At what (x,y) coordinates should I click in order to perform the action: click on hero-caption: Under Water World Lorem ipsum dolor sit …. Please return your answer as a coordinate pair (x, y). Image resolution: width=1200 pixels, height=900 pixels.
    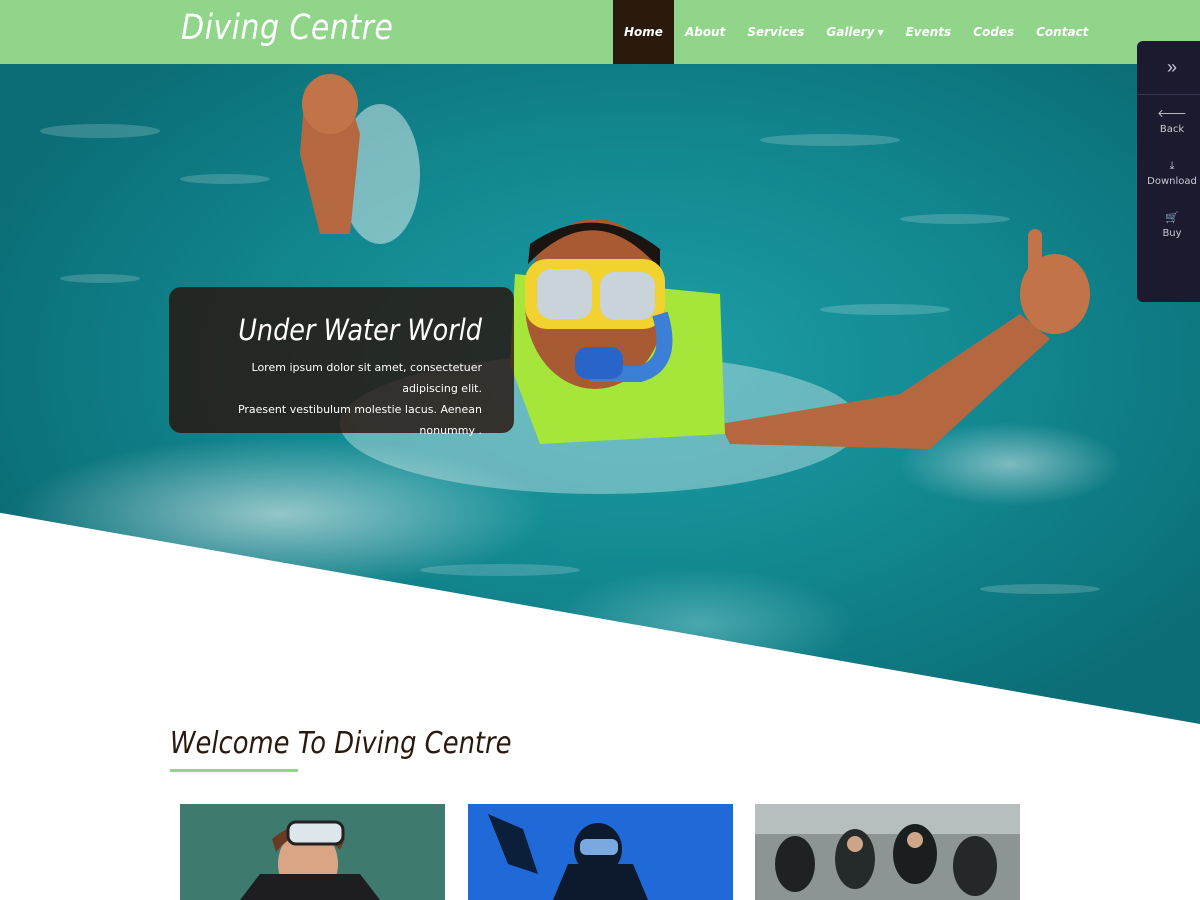
    Looking at the image, I should click on (341, 362).